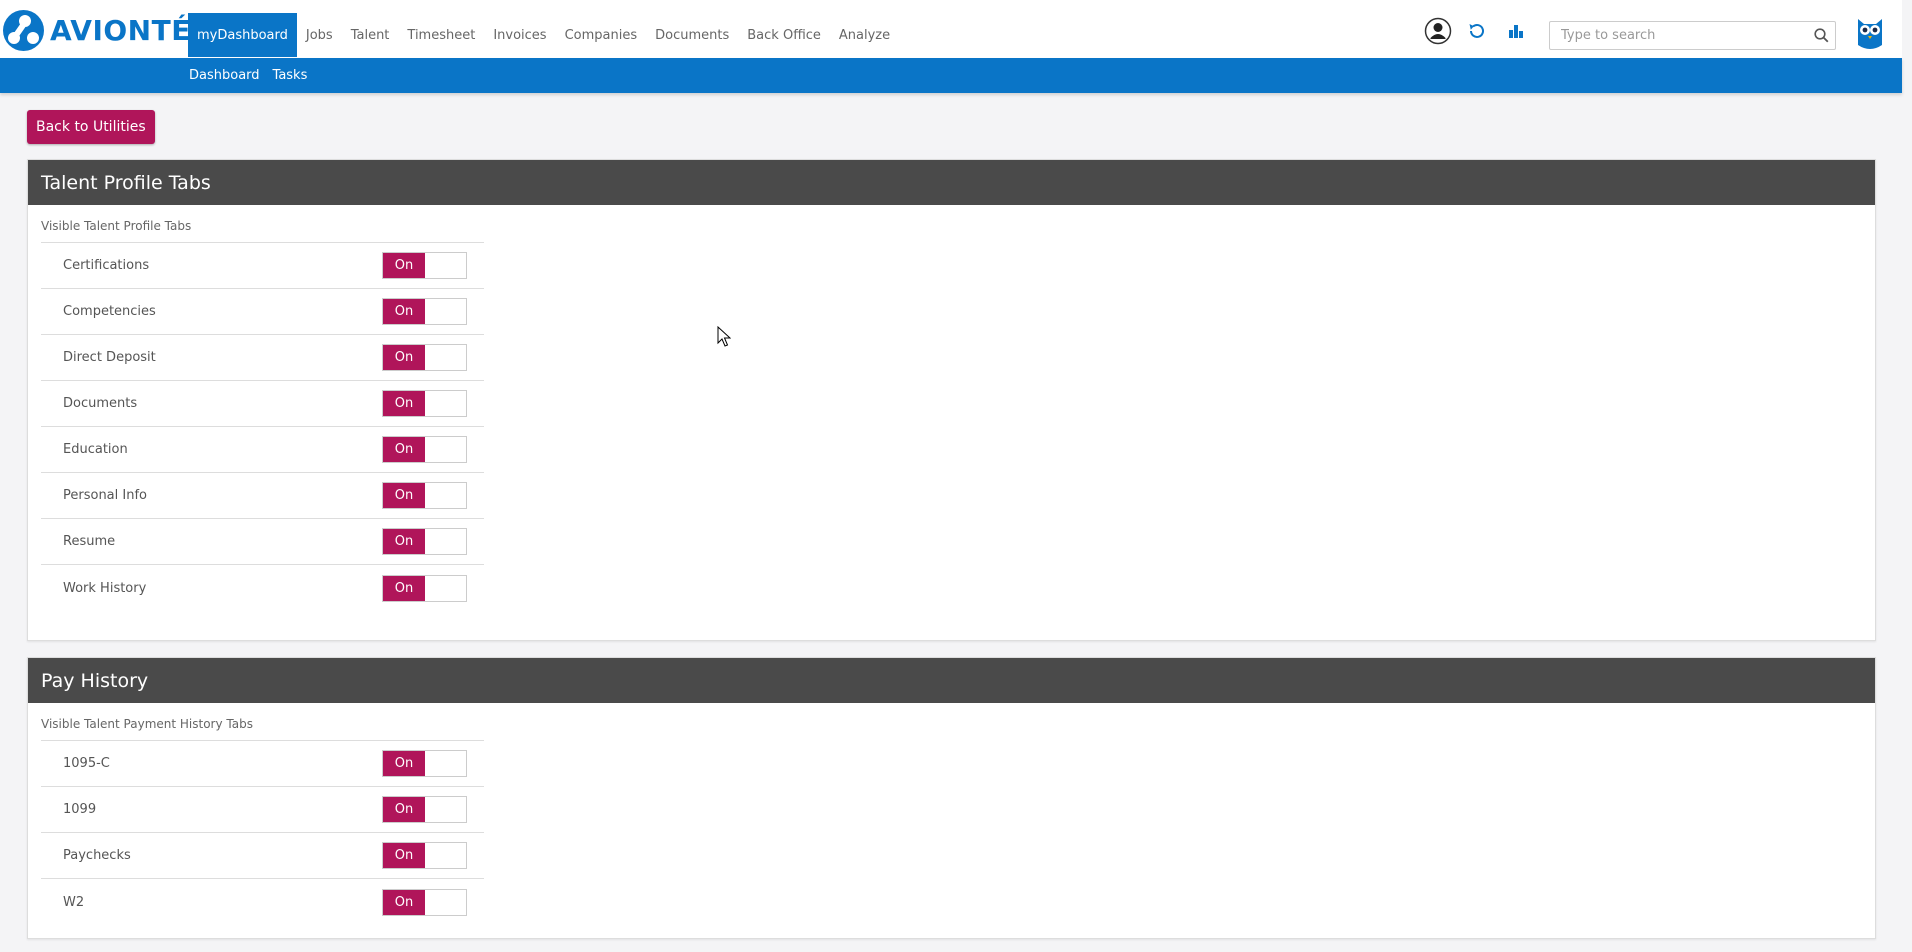 The image size is (1912, 952). Describe the element at coordinates (105, 588) in the screenshot. I see `toggle-label: Work History` at that location.